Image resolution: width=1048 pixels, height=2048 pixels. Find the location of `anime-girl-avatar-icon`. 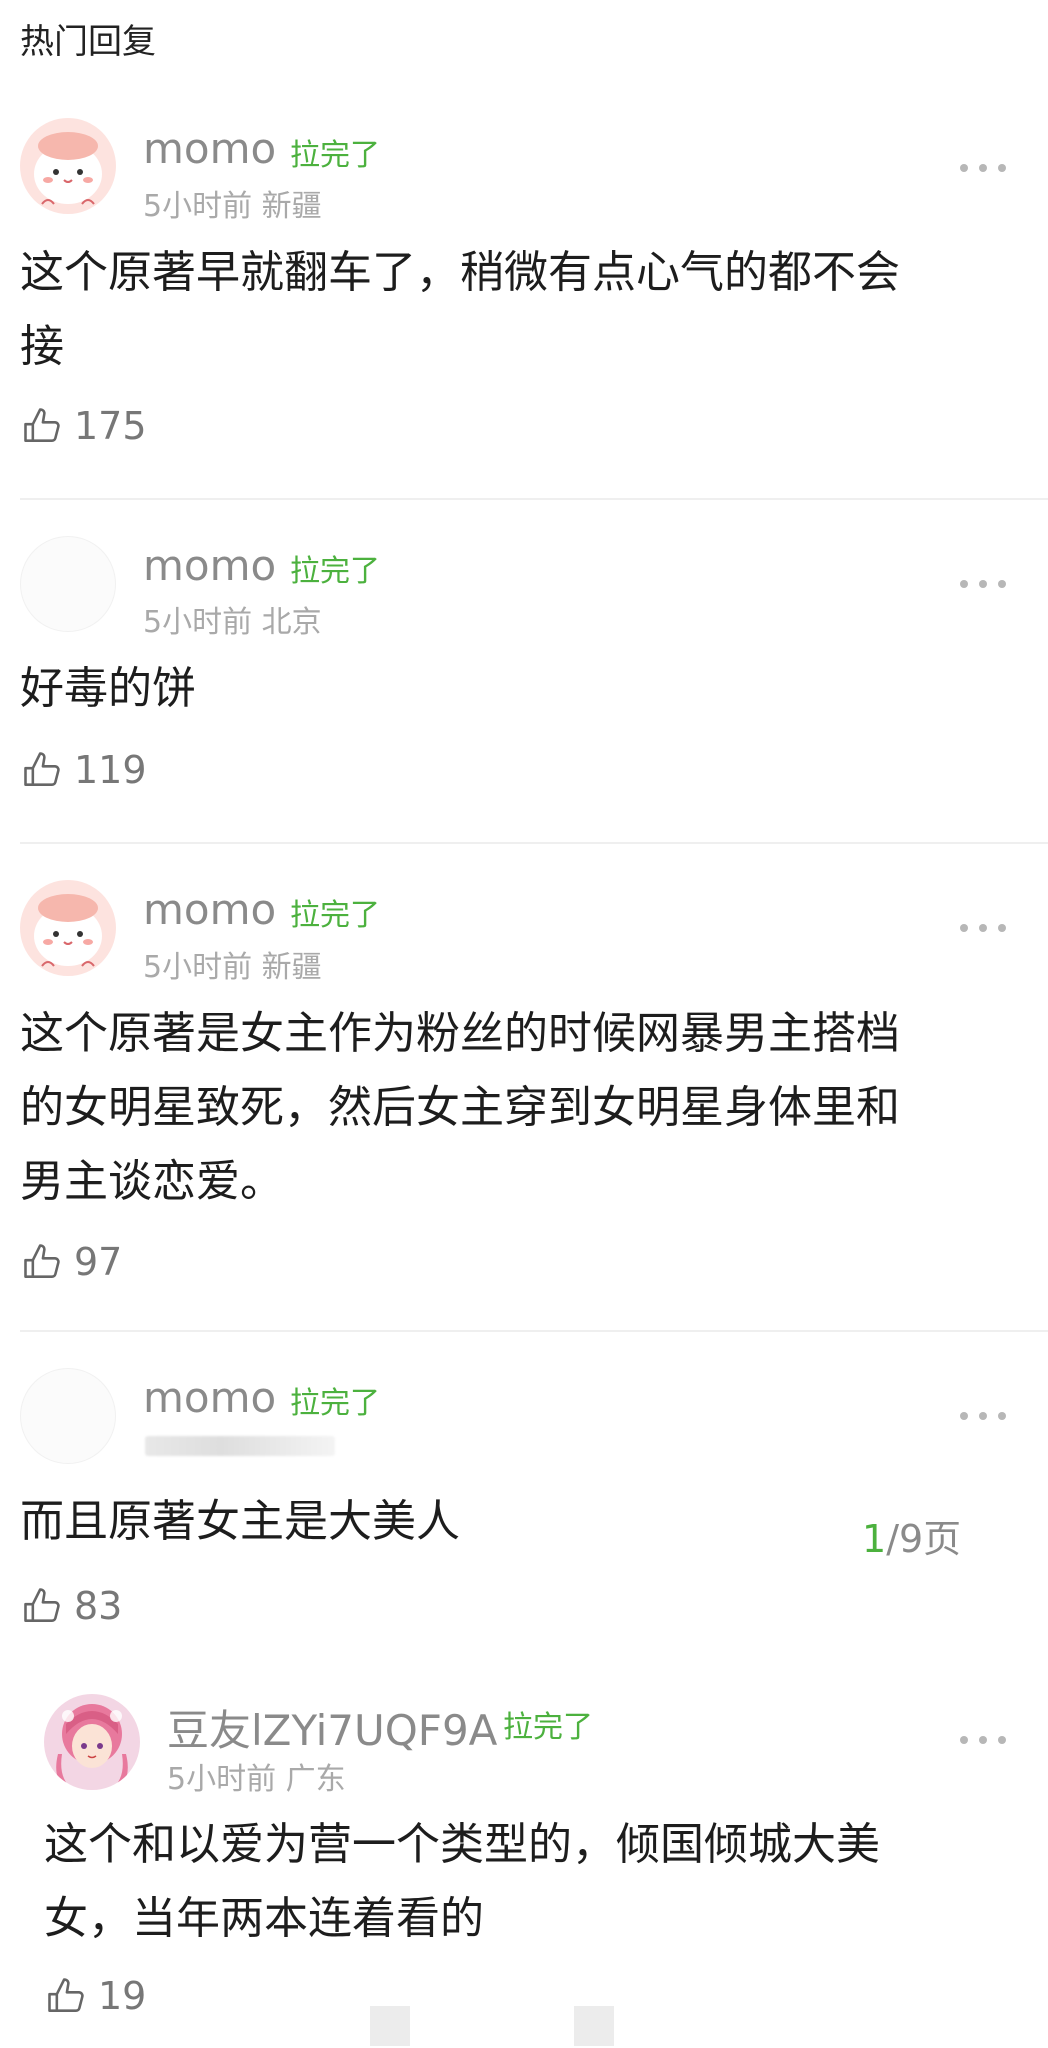

anime-girl-avatar-icon is located at coordinates (92, 1742).